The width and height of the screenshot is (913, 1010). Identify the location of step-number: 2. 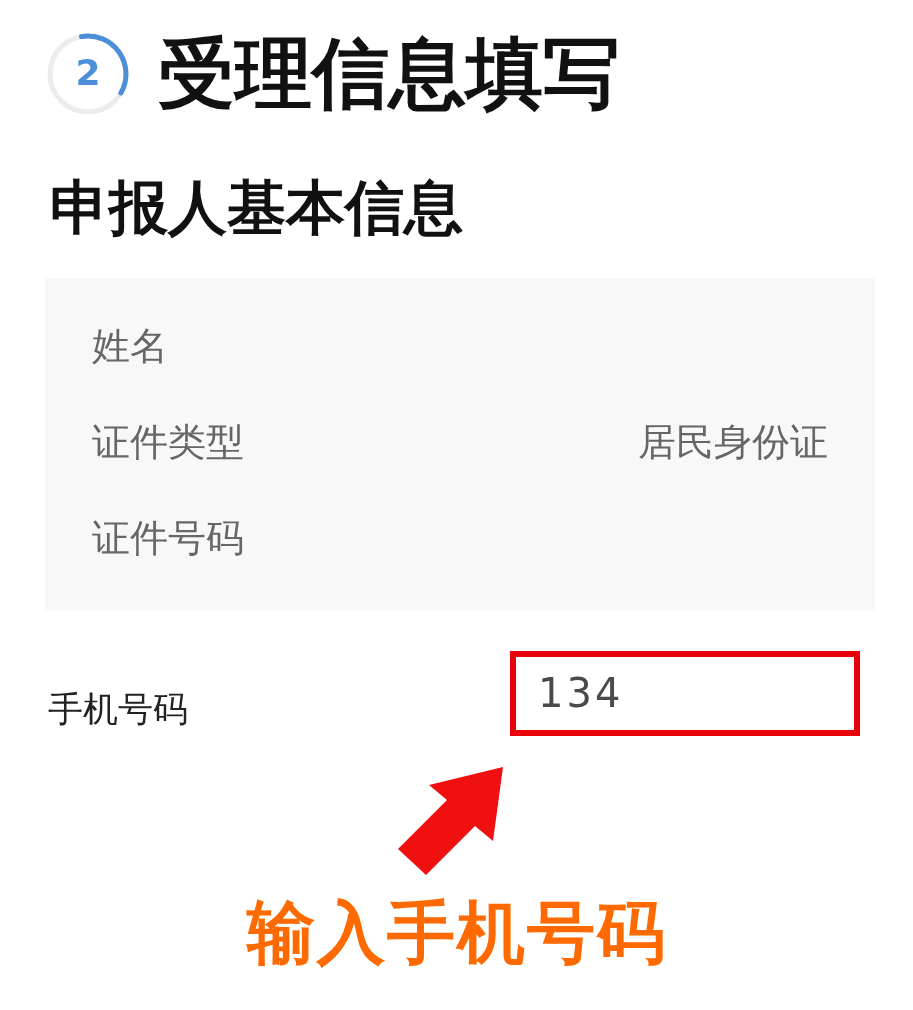
(88, 73).